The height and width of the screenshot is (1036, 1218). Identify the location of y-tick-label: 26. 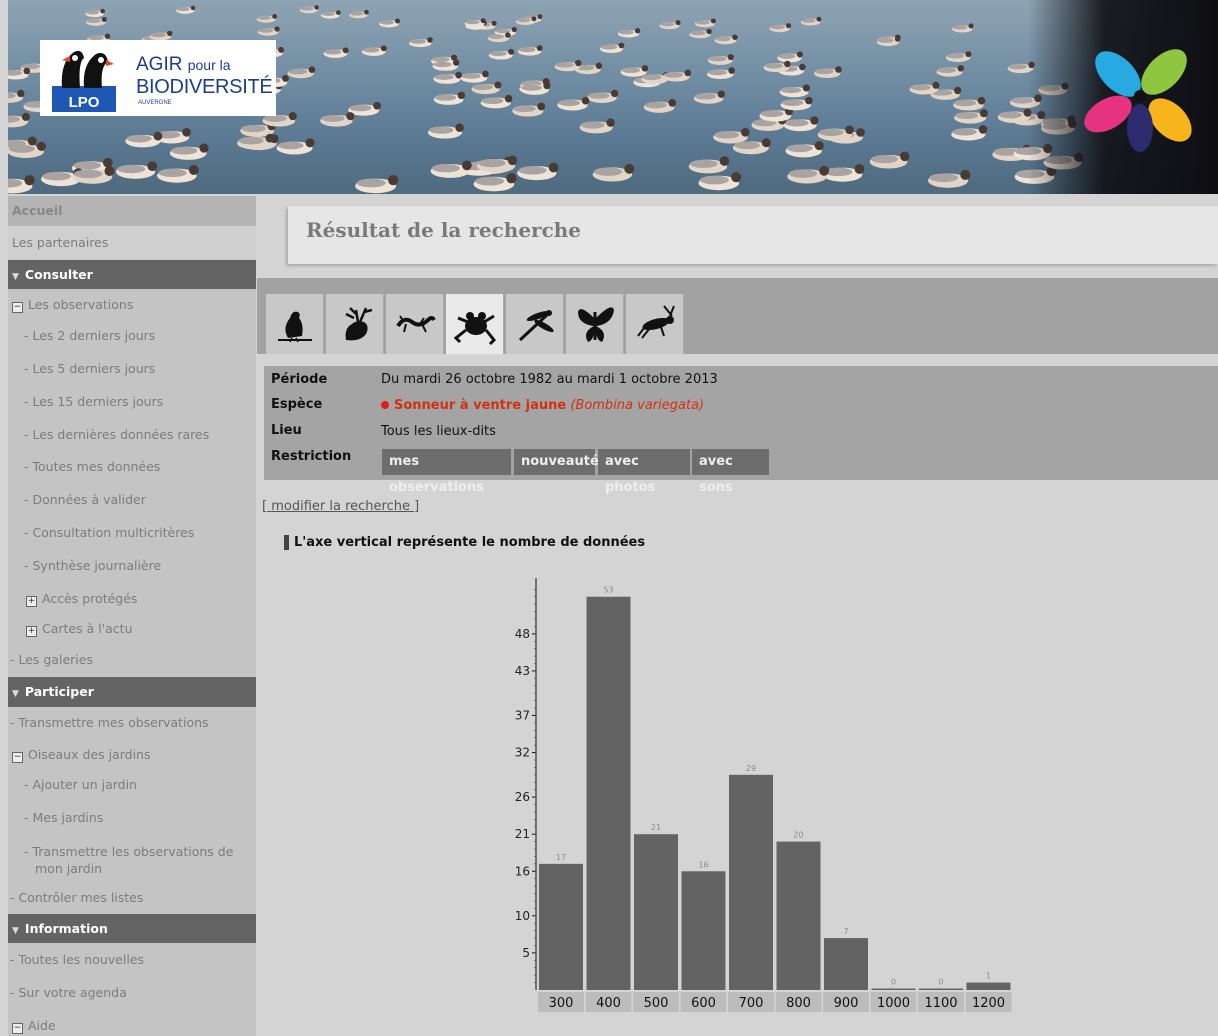
(522, 797).